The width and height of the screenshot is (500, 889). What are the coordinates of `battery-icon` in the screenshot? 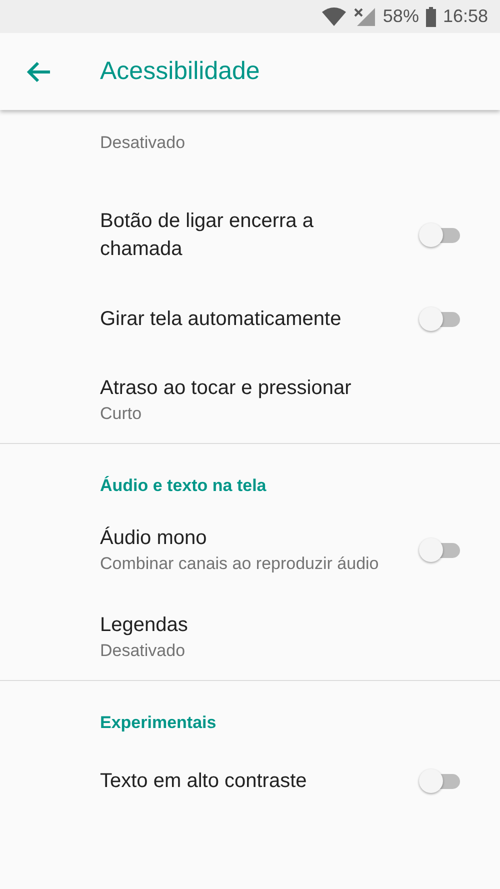 It's located at (430, 16).